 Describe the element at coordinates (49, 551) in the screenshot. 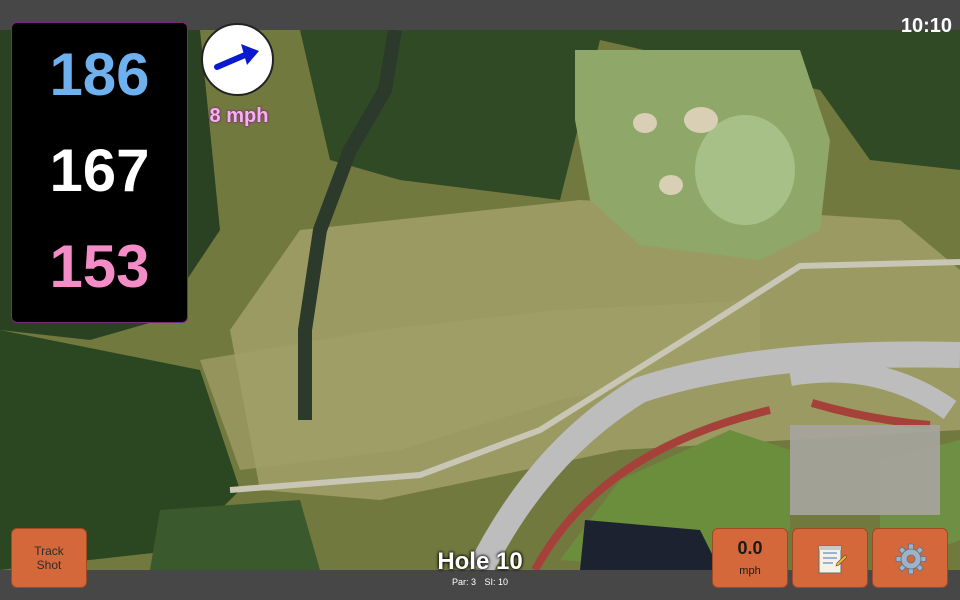

I see `track-shot-label-line1: Track` at that location.